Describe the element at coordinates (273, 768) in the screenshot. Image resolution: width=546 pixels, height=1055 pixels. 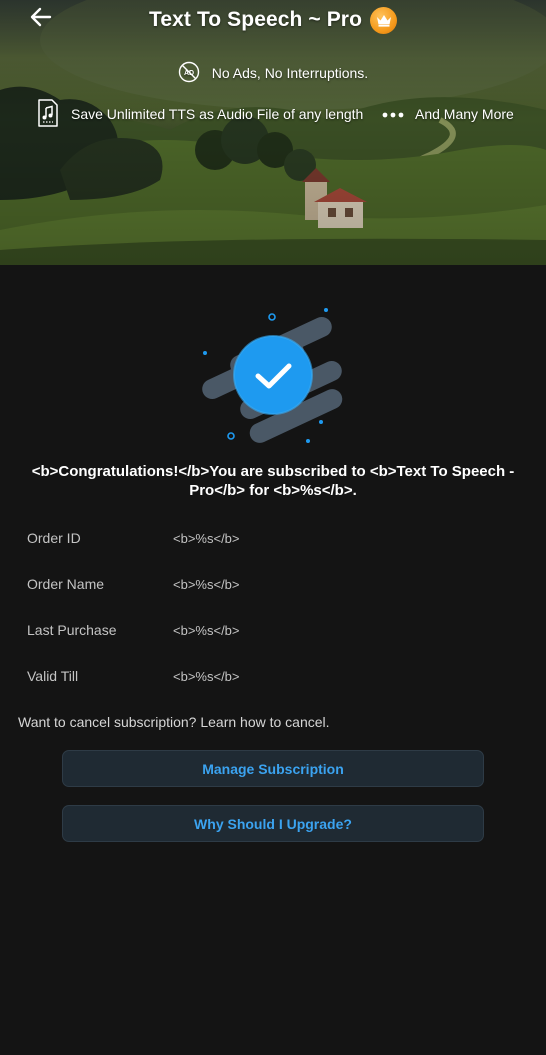
I see `manage-subscription-button: Manage Subscription` at that location.